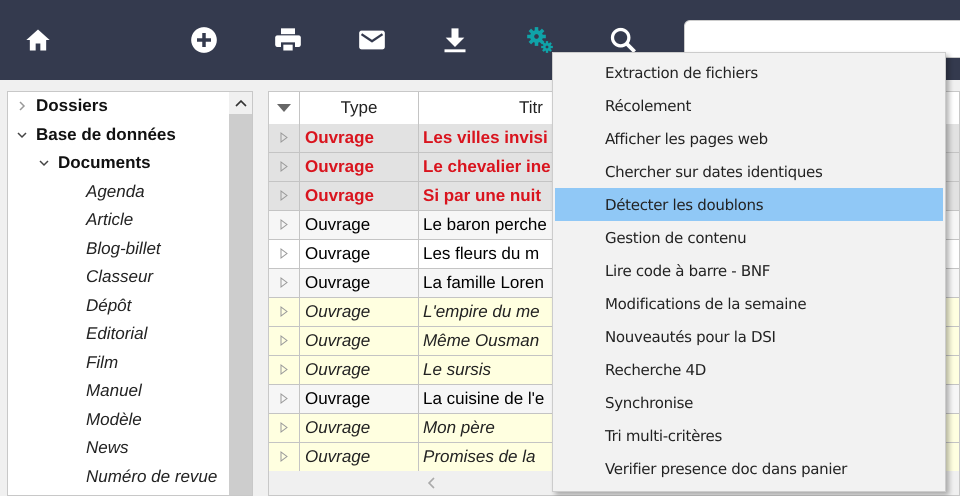 The height and width of the screenshot is (496, 960). I want to click on scroll-up-icon, so click(240, 103).